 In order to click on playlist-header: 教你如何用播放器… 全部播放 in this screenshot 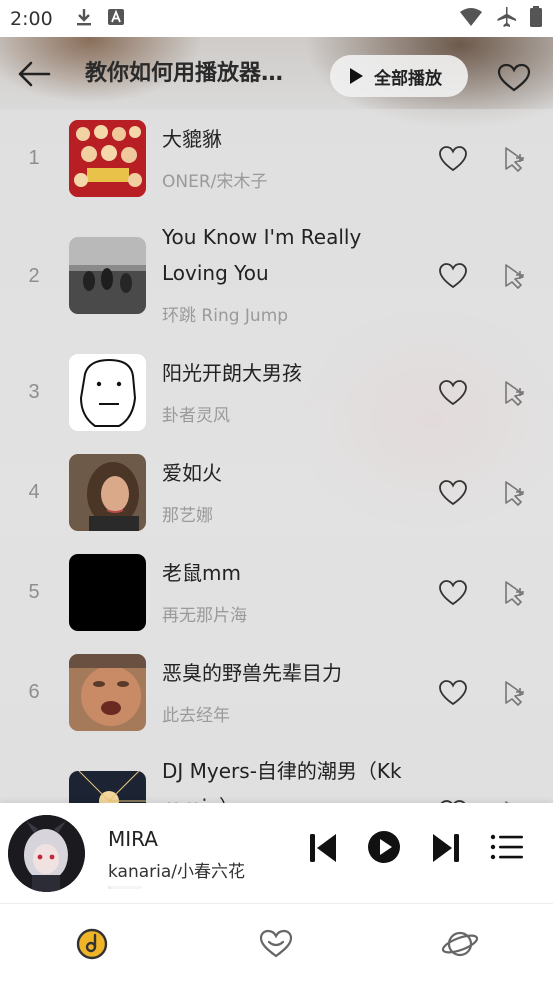, I will do `click(276, 73)`.